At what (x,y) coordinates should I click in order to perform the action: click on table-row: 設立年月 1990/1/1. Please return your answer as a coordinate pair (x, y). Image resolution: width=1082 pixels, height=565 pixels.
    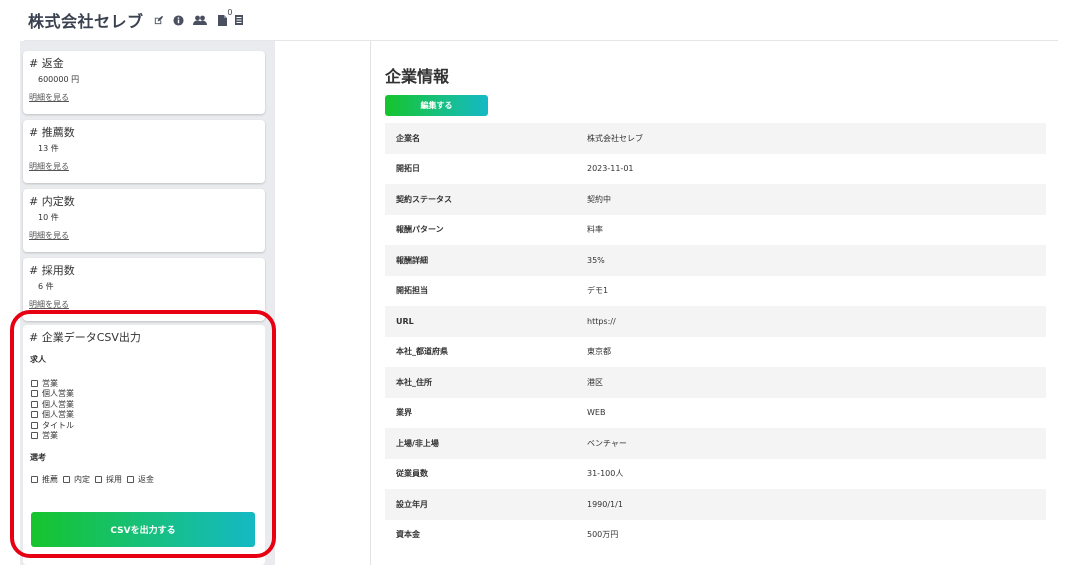
    Looking at the image, I should click on (715, 504).